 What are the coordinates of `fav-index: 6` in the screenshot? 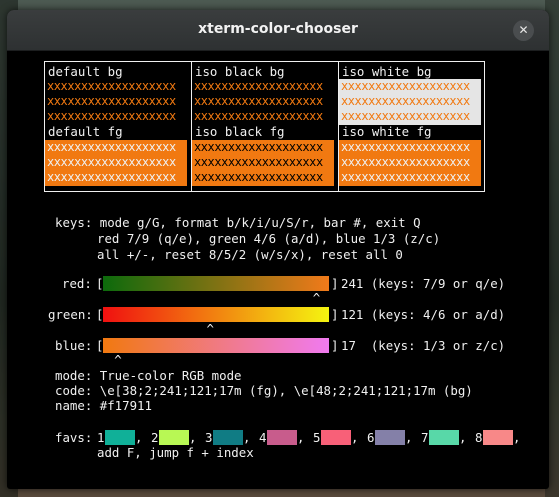 It's located at (371, 437).